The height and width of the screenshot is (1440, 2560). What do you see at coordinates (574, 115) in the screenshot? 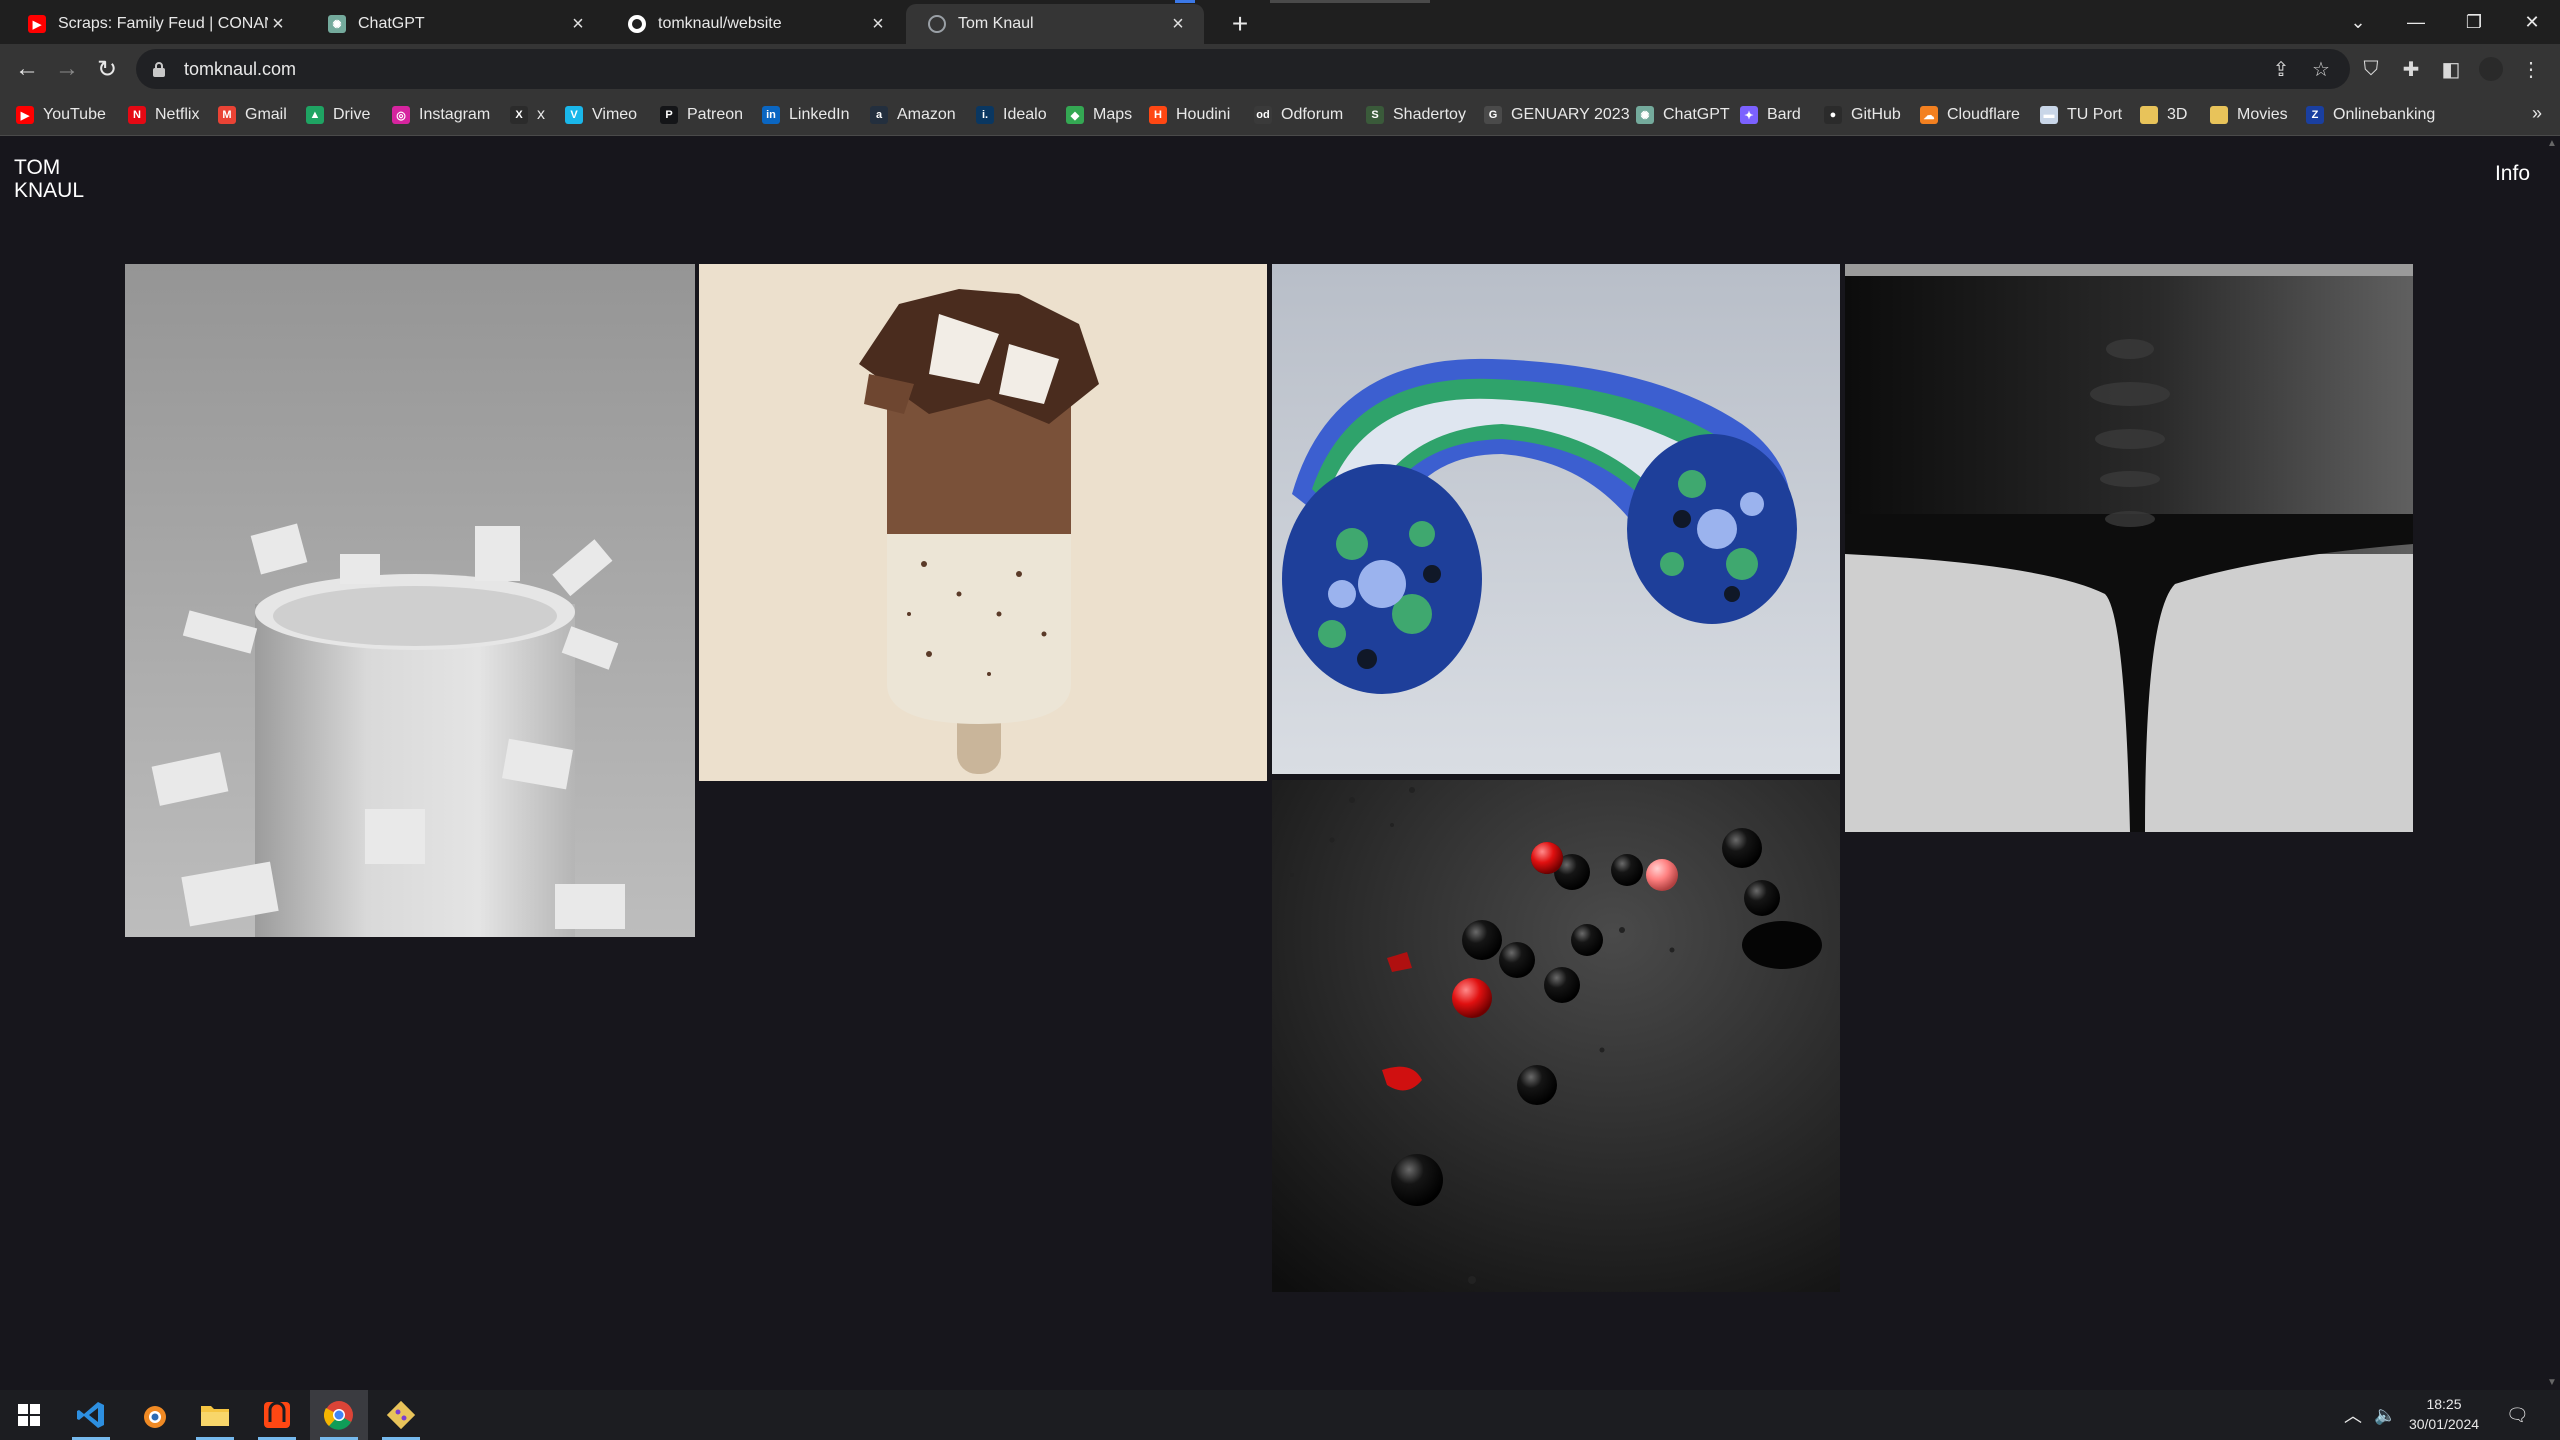
I see `vimeo-icon: V` at bounding box center [574, 115].